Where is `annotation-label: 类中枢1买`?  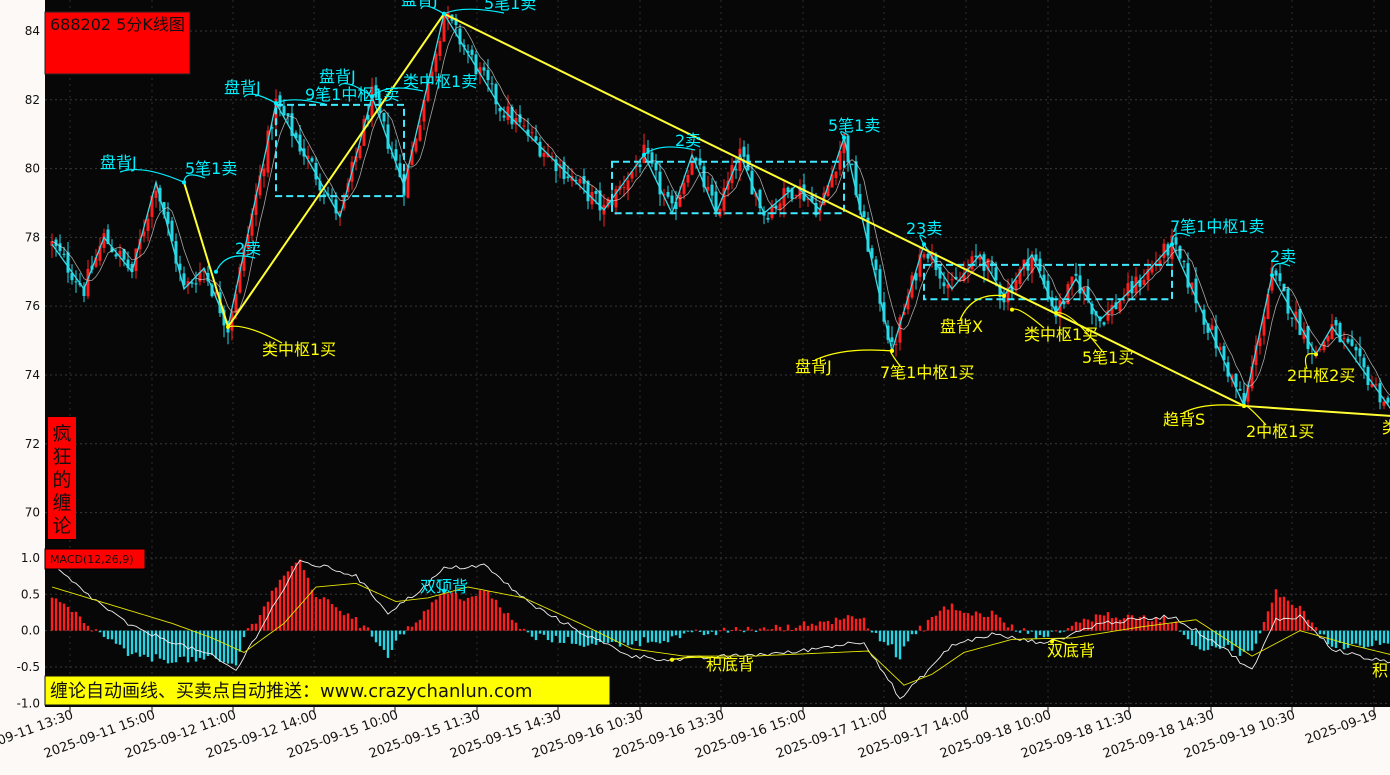
annotation-label: 类中枢1买 is located at coordinates (1061, 334).